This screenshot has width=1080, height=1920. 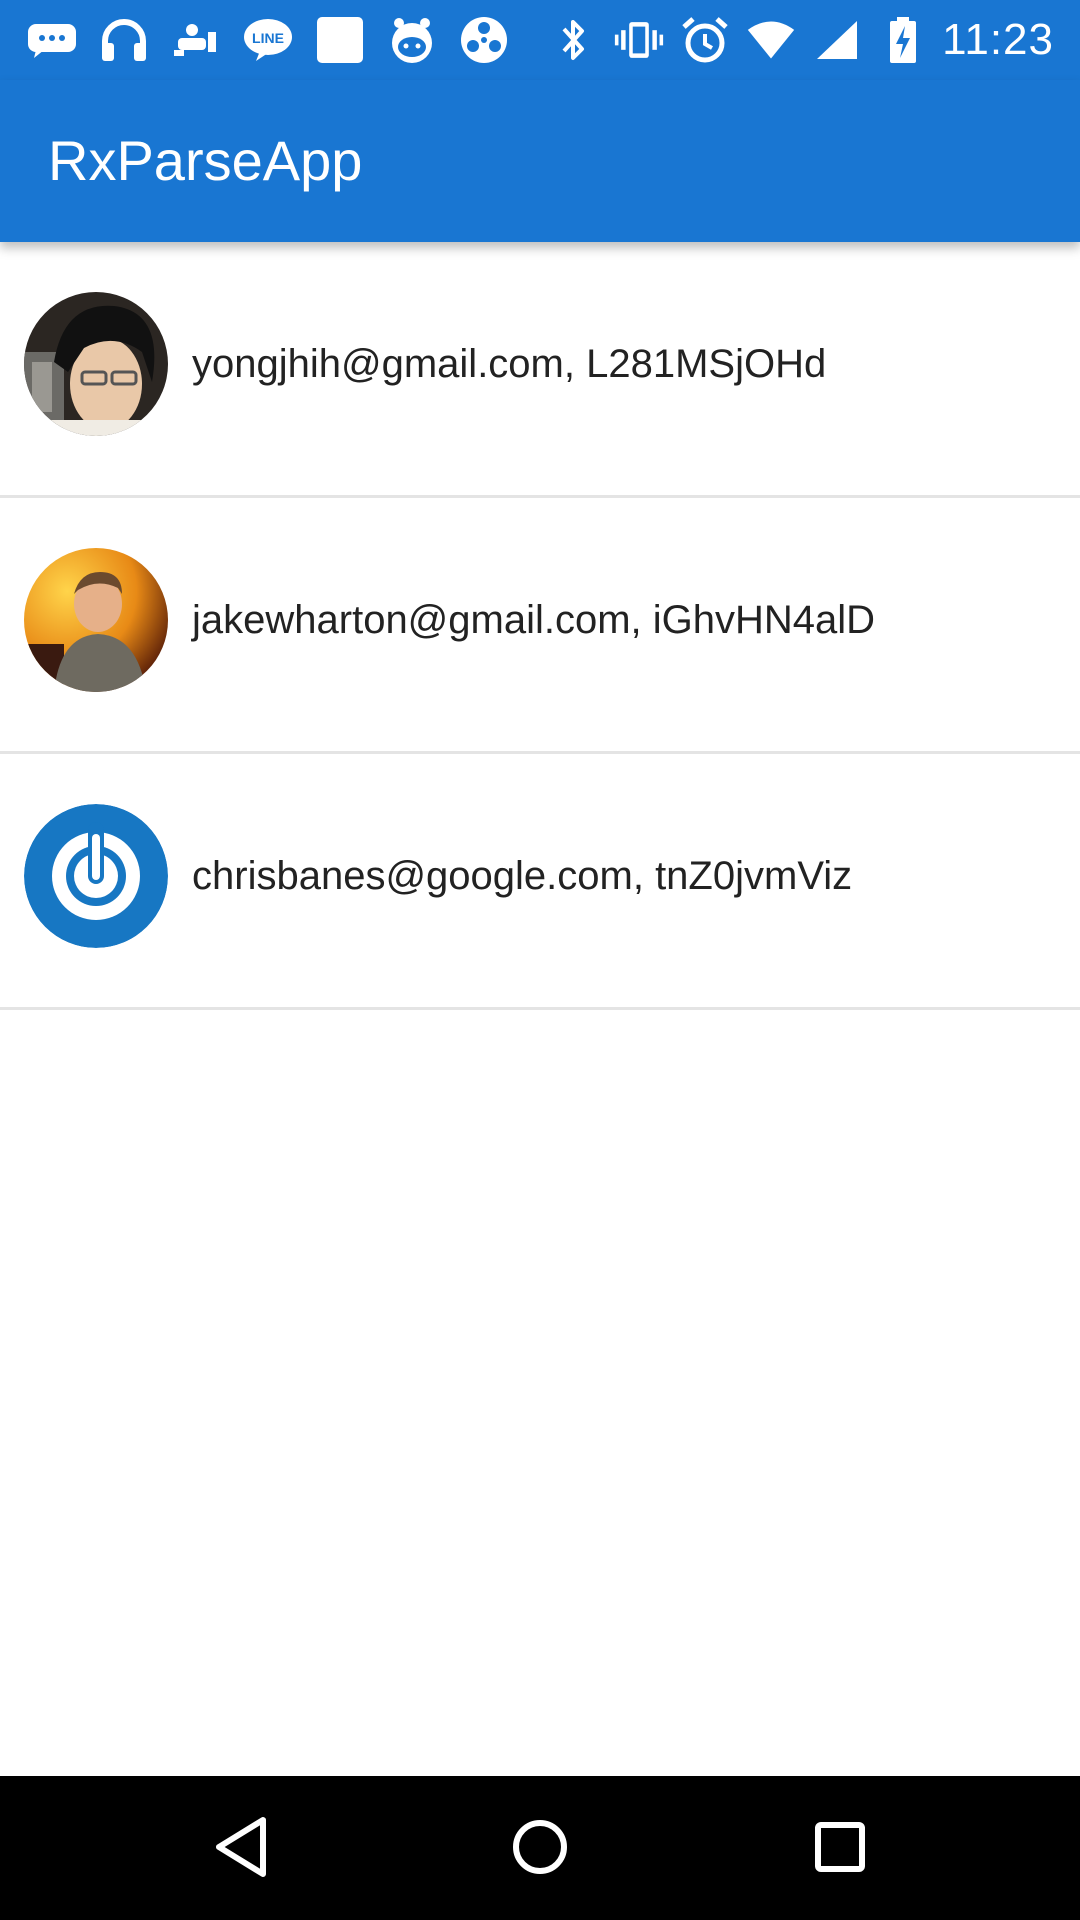 What do you see at coordinates (484, 40) in the screenshot?
I see `film-reel-icon` at bounding box center [484, 40].